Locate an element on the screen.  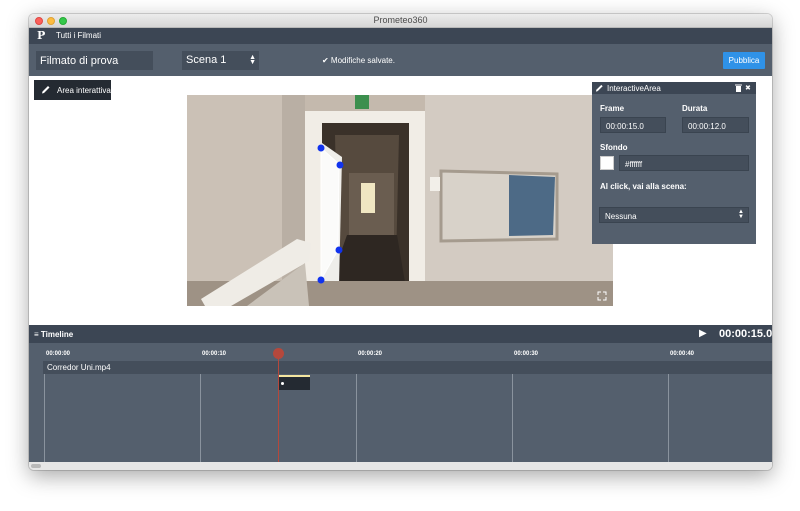
frame-field: 00:00:15.0 is located at coordinates (633, 125).